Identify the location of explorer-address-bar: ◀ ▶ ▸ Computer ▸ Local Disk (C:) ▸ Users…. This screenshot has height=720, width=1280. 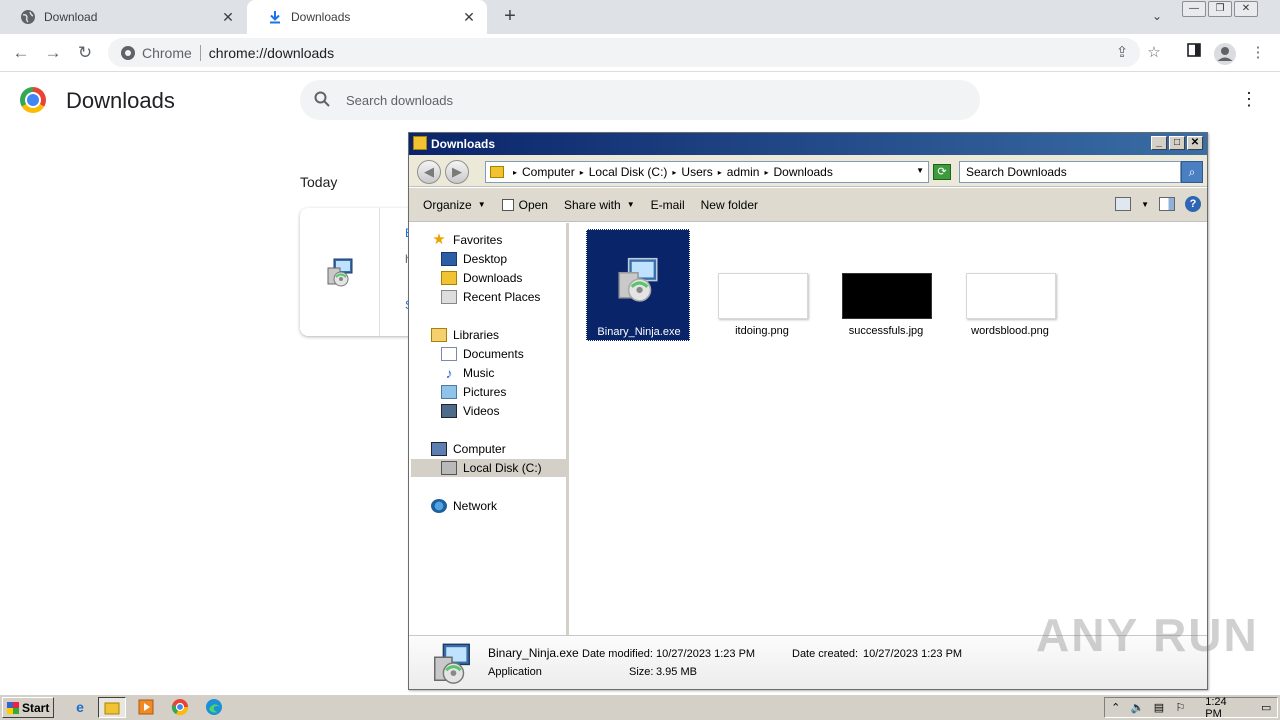
(808, 171).